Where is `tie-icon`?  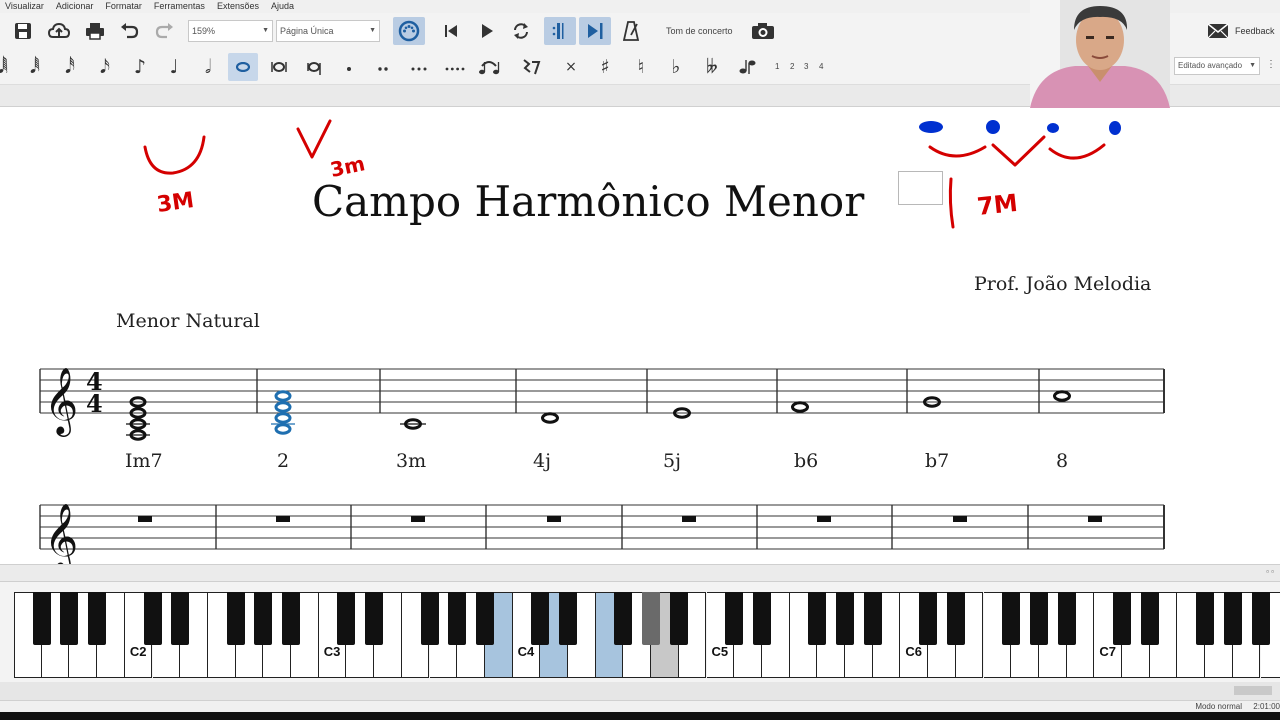 tie-icon is located at coordinates (489, 67).